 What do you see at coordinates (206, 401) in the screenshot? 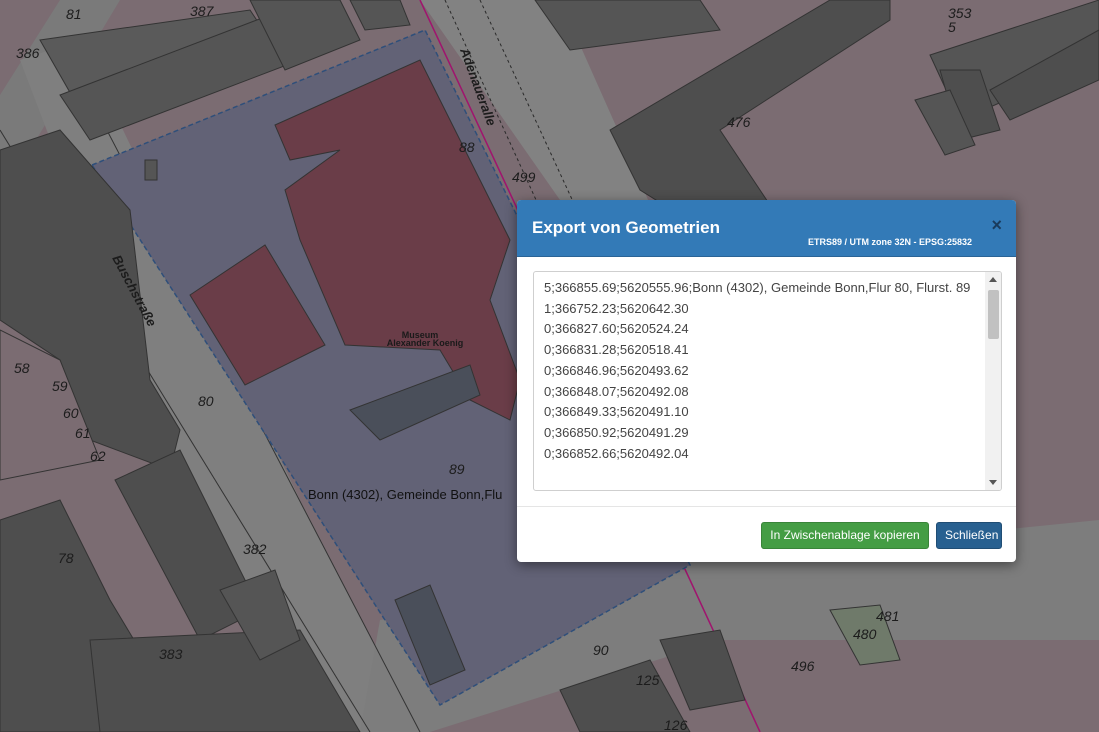
I see `svg-text: 80` at bounding box center [206, 401].